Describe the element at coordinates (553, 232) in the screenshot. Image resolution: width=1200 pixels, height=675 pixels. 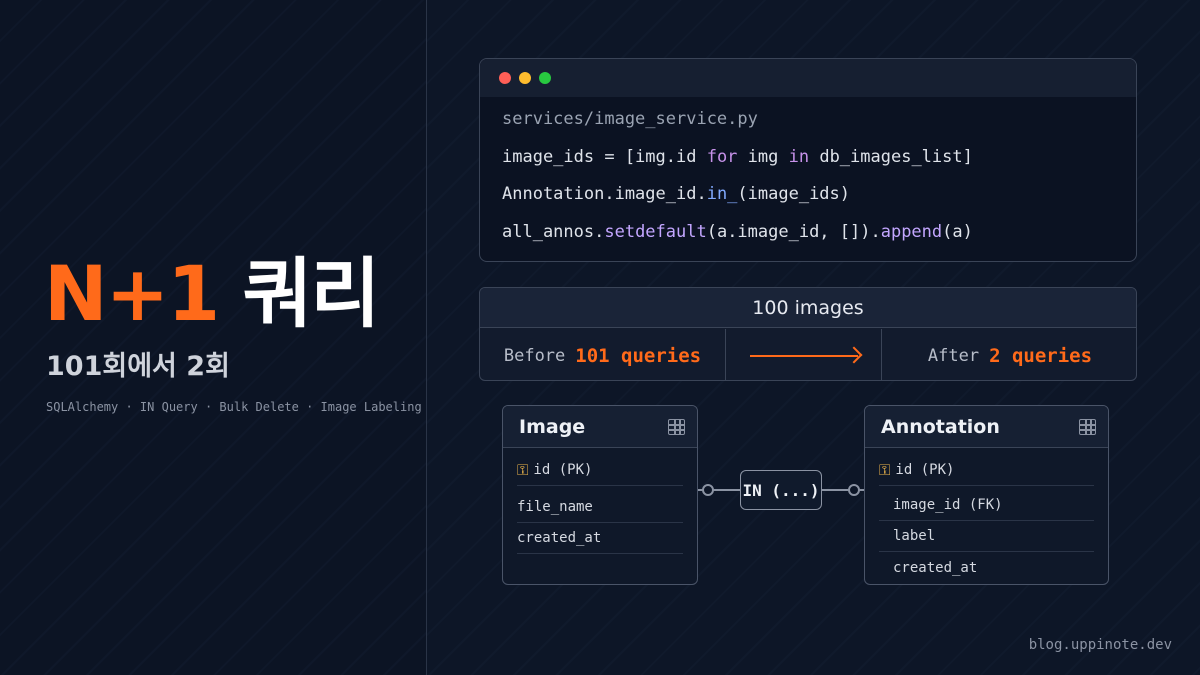
I see `code-text: all_annos.` at that location.